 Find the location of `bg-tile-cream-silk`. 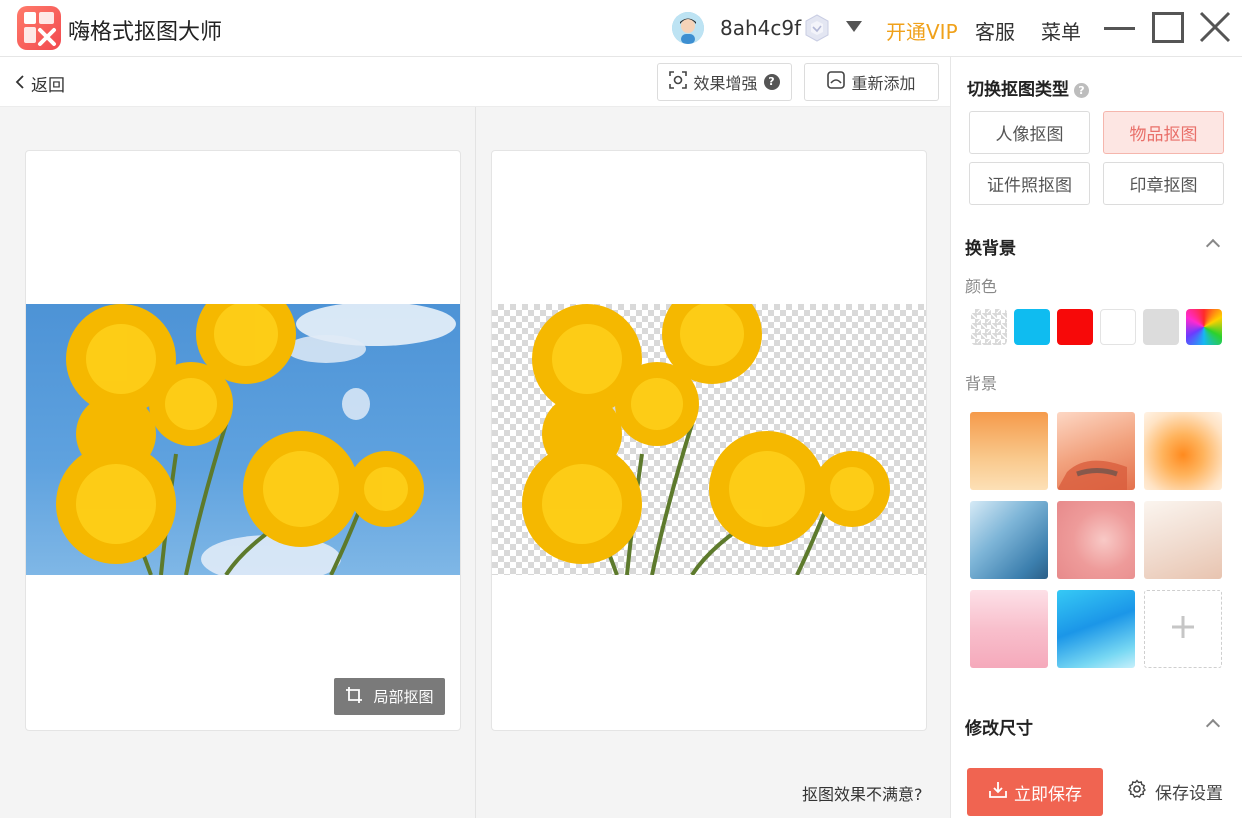

bg-tile-cream-silk is located at coordinates (1183, 540).